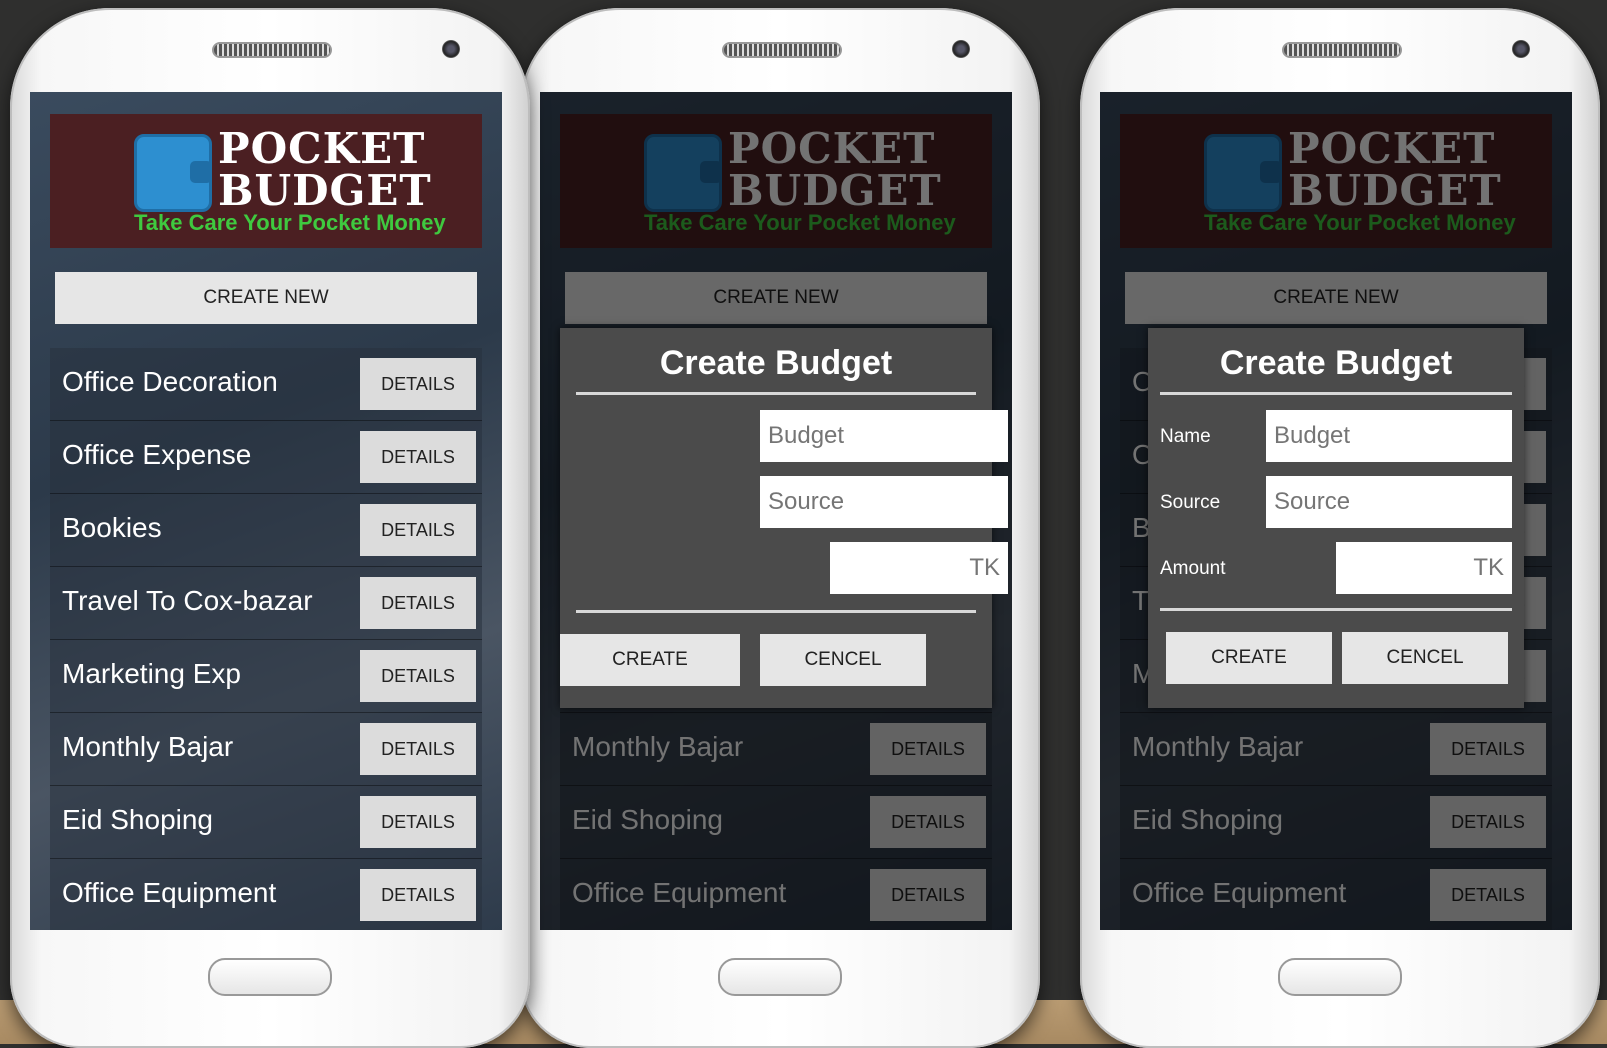 The height and width of the screenshot is (1048, 1607). I want to click on create-budget-dialog: Create Budget CREATE CENCEL, so click(784, 518).